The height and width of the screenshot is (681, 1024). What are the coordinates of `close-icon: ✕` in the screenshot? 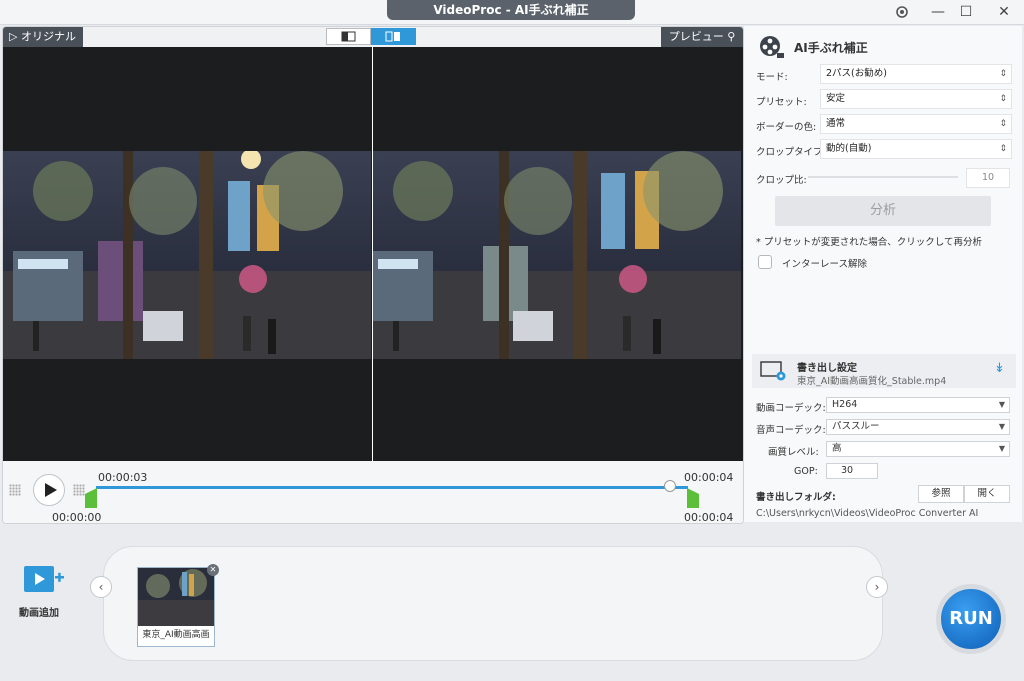 It's located at (1004, 12).